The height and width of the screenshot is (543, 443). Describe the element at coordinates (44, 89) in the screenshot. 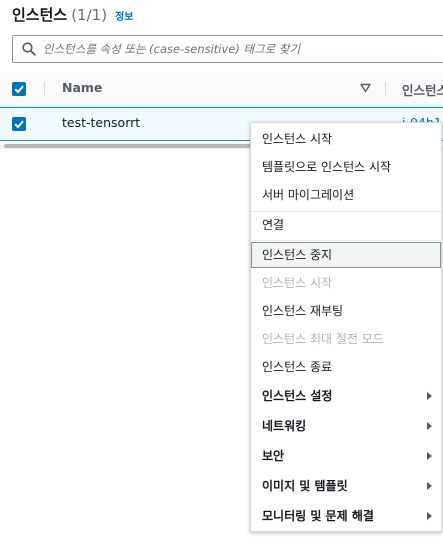

I see `column-divider` at that location.